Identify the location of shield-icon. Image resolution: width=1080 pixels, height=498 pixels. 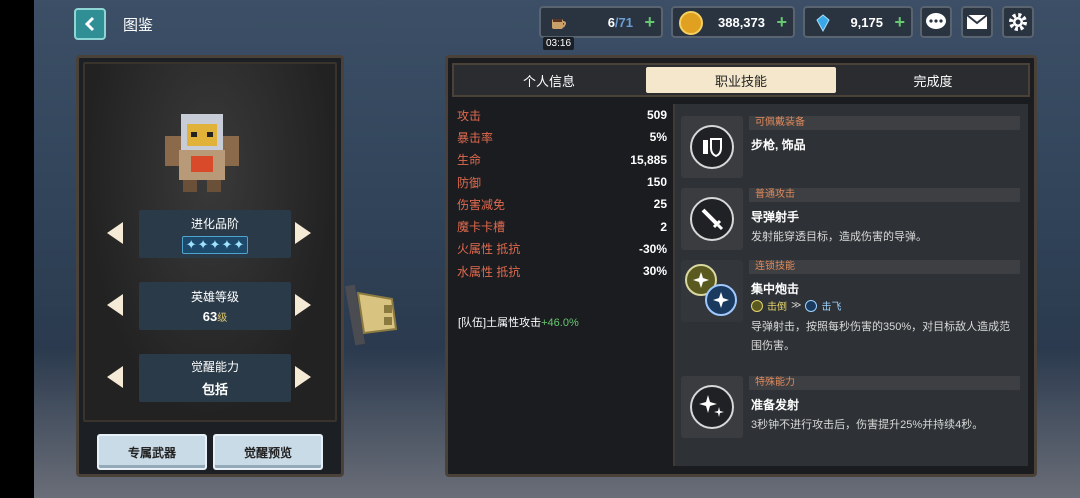
(712, 147).